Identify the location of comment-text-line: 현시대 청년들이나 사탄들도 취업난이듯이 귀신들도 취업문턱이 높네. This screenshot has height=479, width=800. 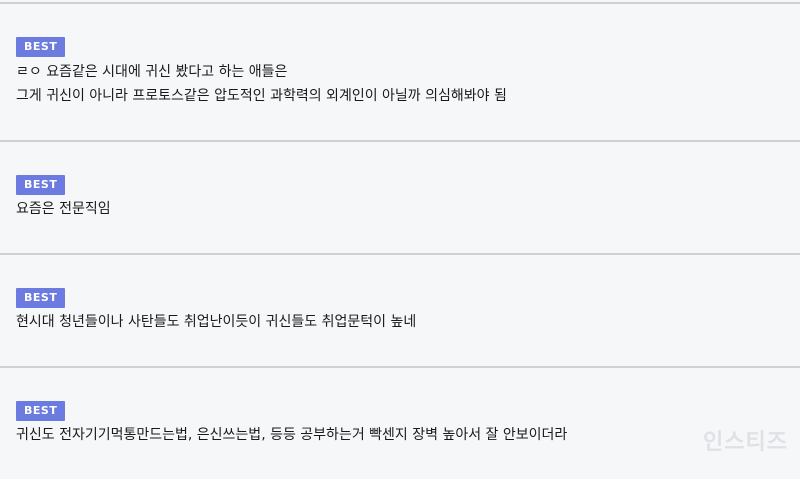
(216, 322).